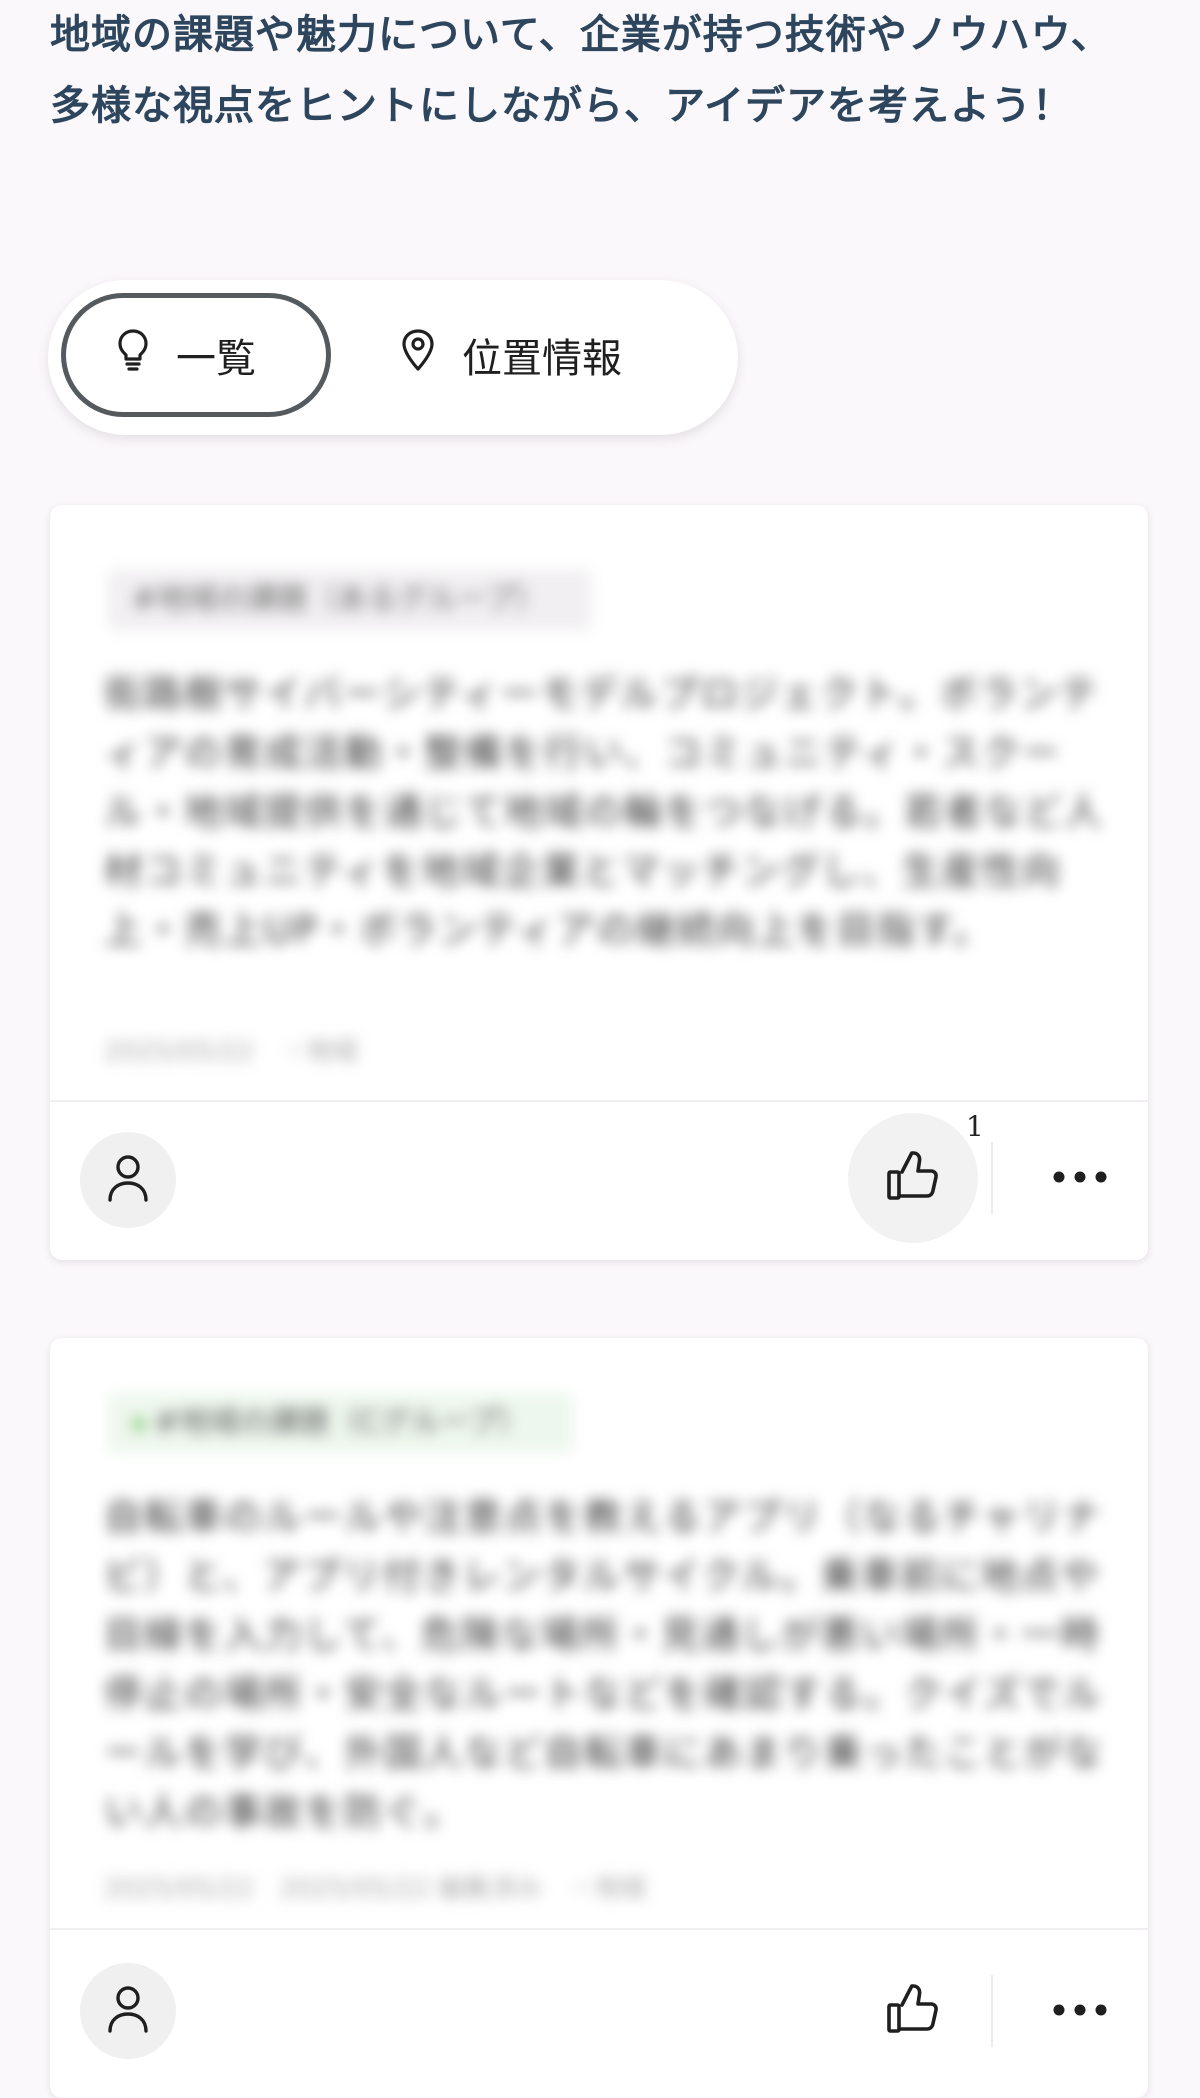  Describe the element at coordinates (975, 1126) in the screenshot. I see `like-count: 1` at that location.